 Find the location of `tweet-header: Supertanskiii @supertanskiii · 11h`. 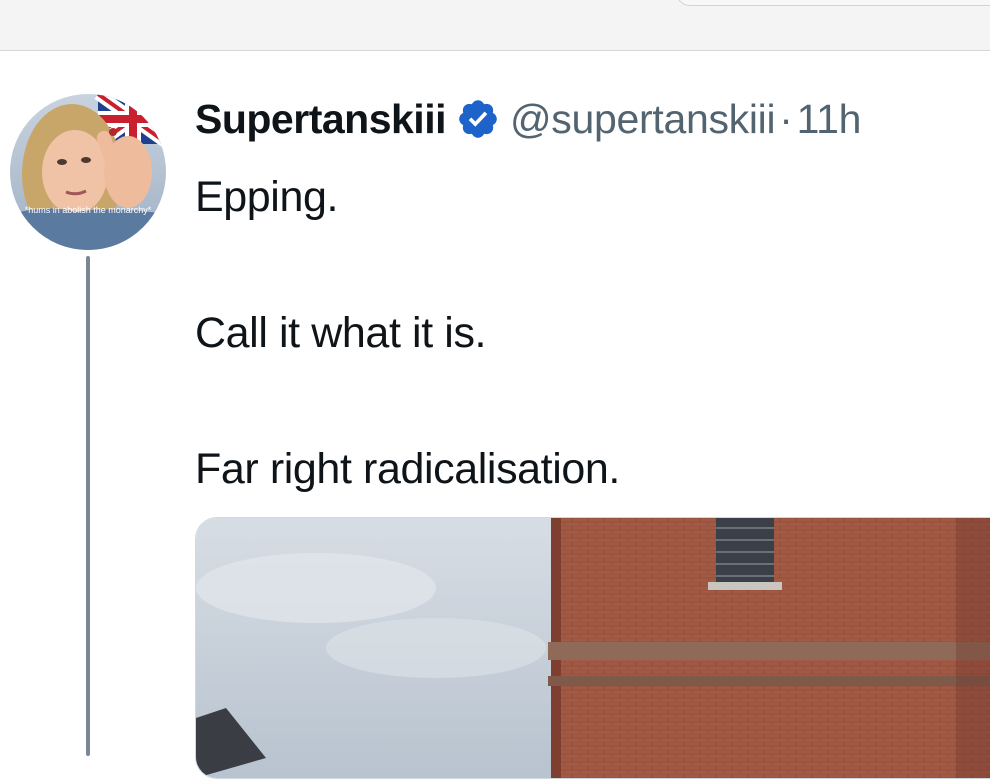

tweet-header: Supertanskiii @supertanskiii · 11h is located at coordinates (528, 119).